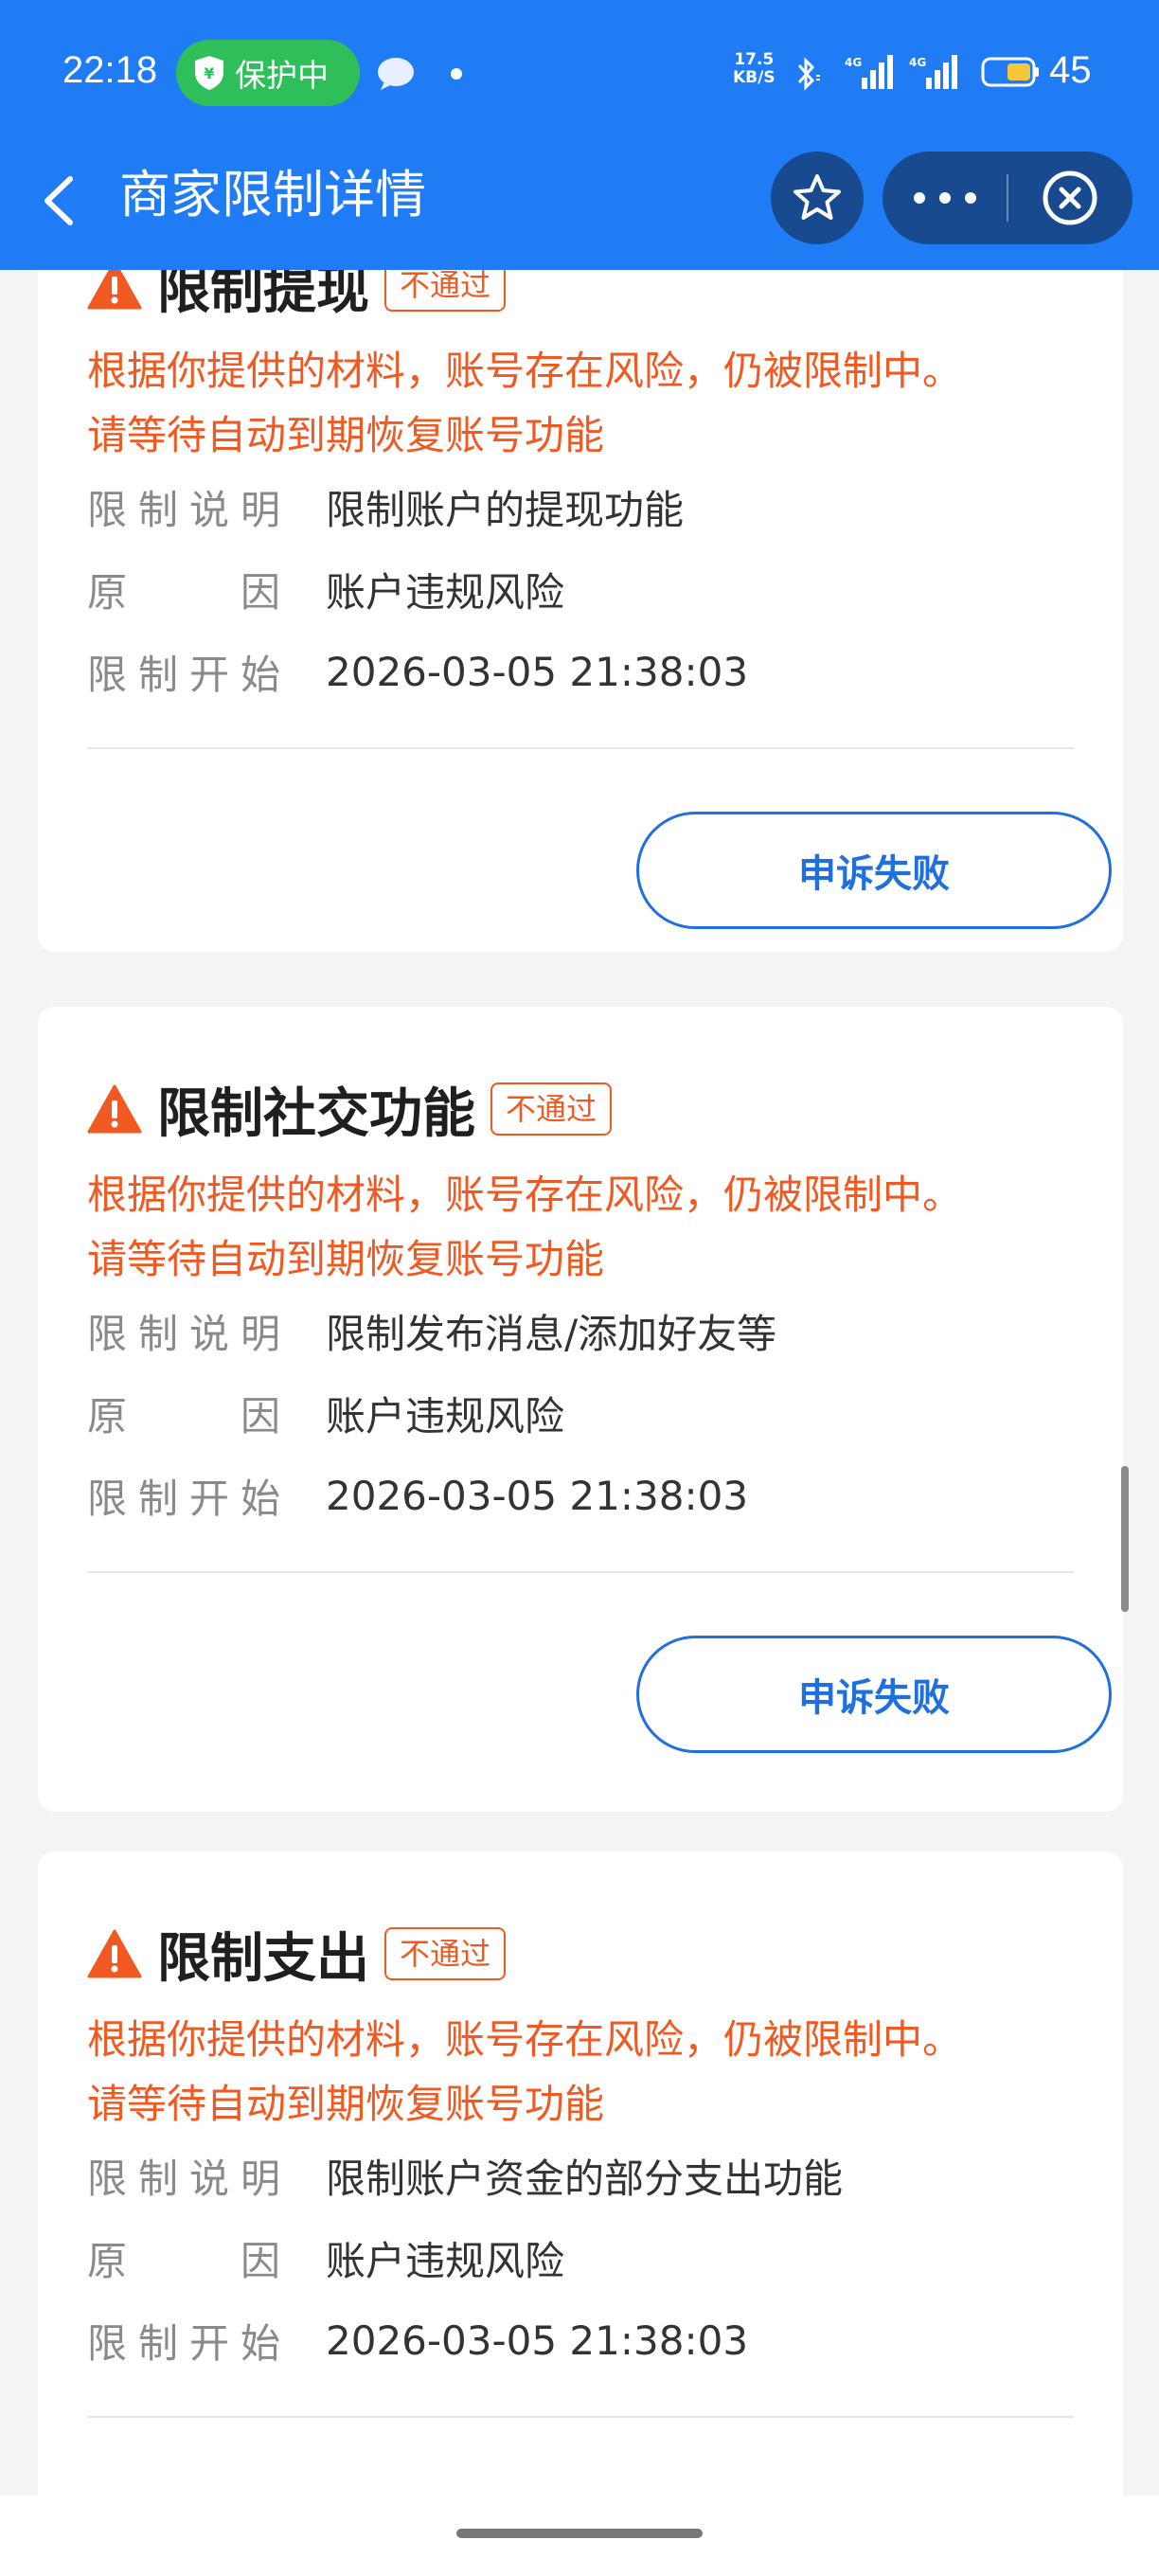 This screenshot has height=2576, width=1159. I want to click on info-row-description: 限制说明 限制账户资金的部分支出功能, so click(465, 2175).